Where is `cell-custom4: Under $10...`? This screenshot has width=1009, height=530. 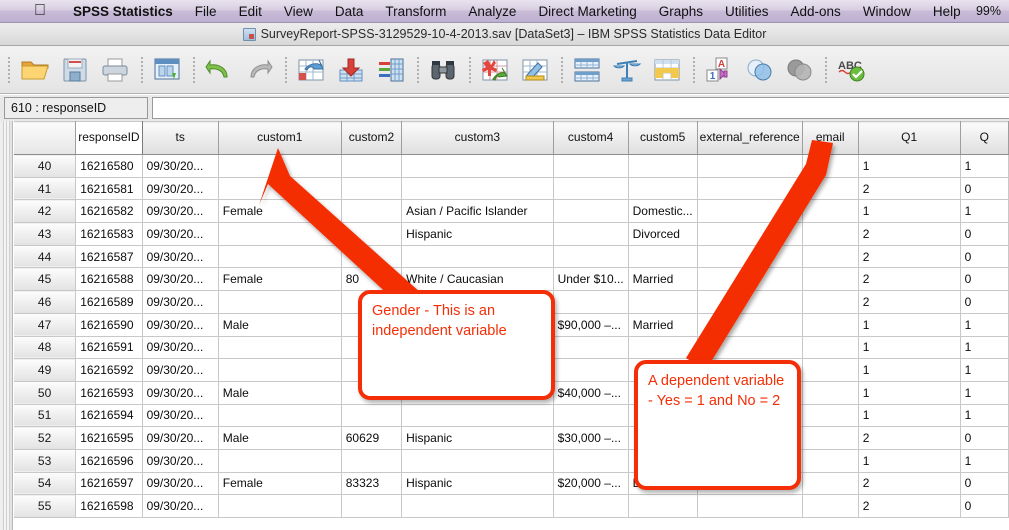
cell-custom4: Under $10... is located at coordinates (591, 279).